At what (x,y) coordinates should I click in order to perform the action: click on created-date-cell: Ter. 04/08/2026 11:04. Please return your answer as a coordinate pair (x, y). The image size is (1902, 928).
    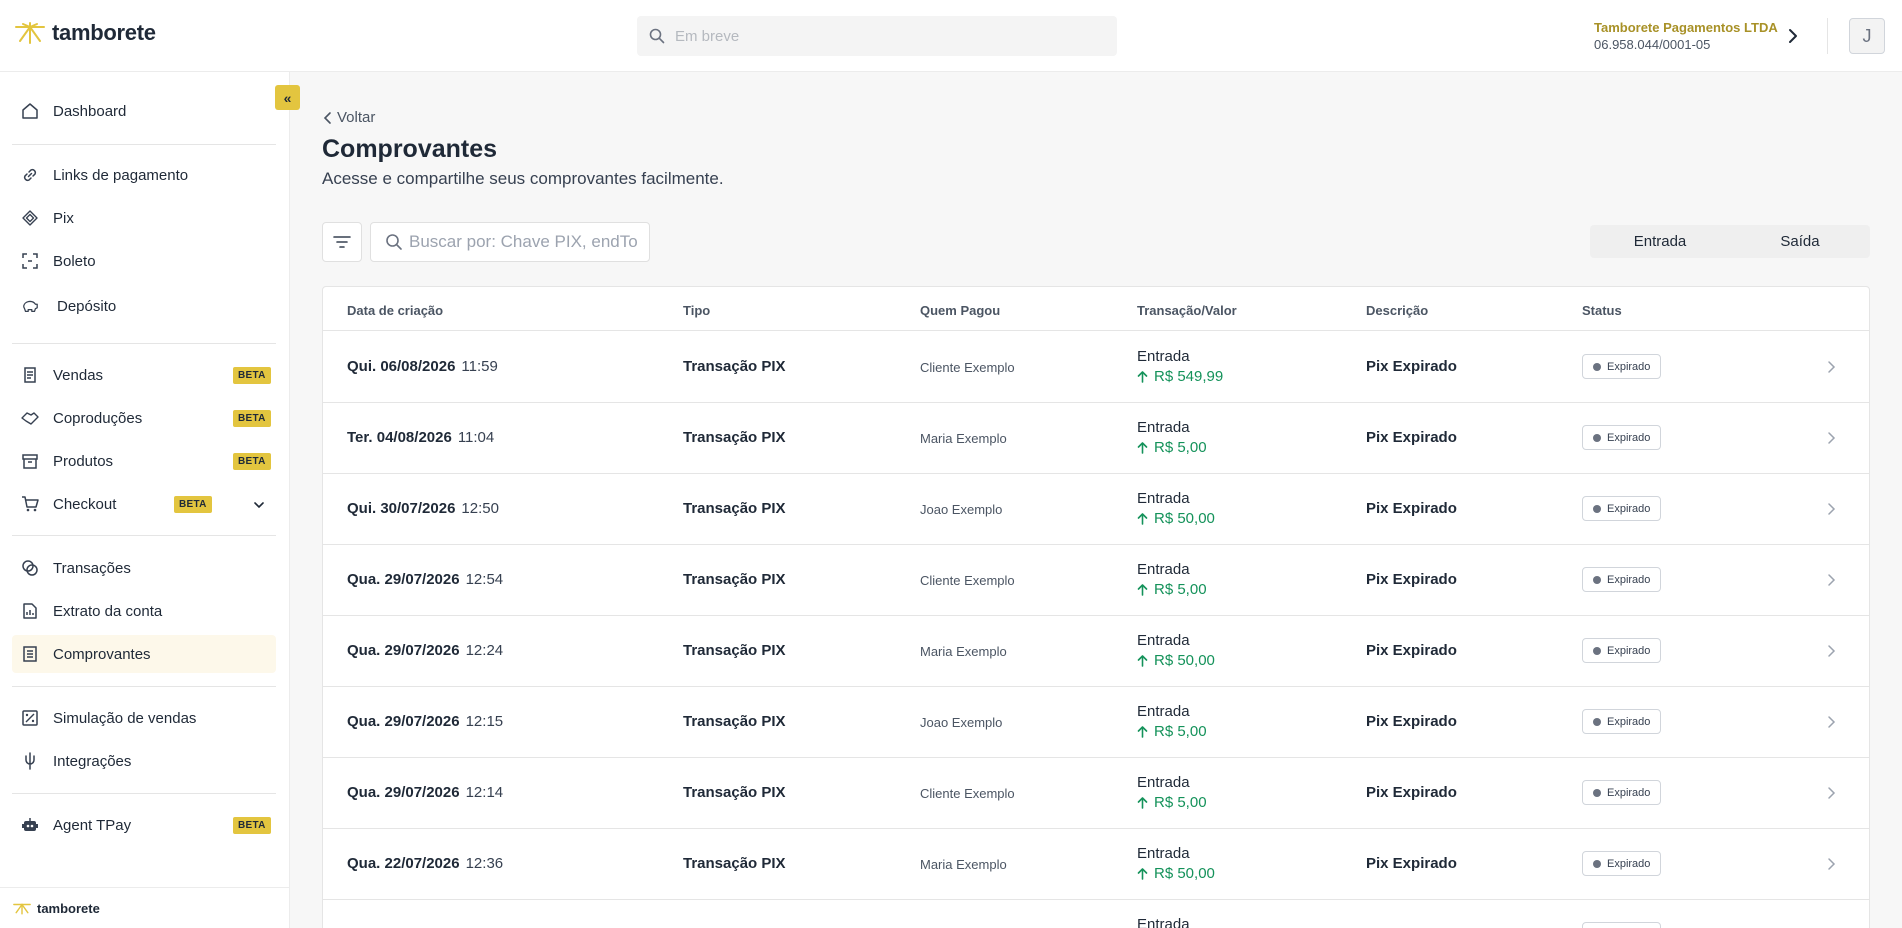
    Looking at the image, I should click on (420, 437).